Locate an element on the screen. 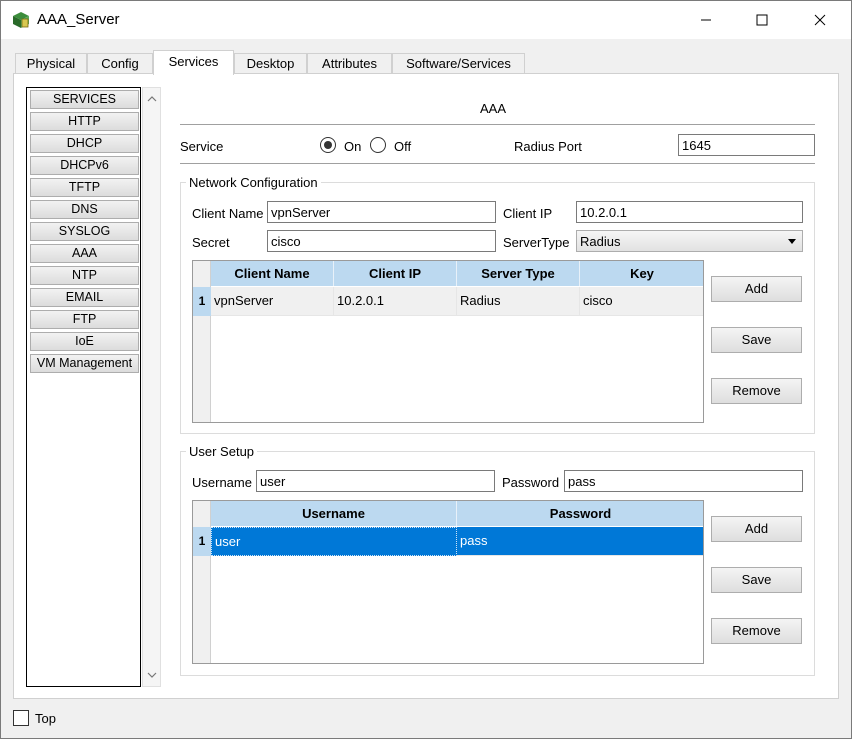  user-remove-button: Remove is located at coordinates (756, 631).